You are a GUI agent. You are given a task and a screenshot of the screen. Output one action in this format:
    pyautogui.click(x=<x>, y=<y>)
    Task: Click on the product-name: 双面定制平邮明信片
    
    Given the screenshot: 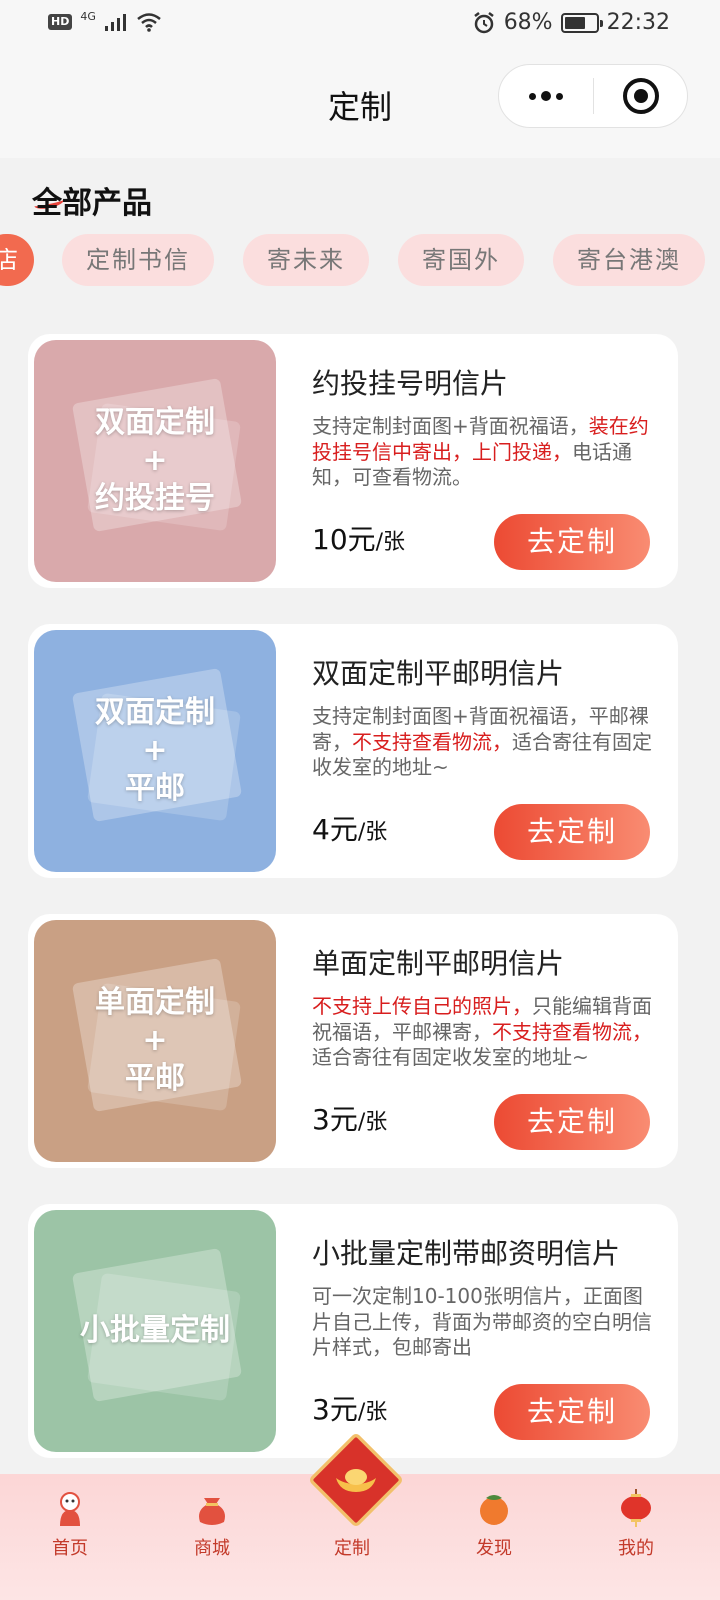 What is the action you would take?
    pyautogui.click(x=438, y=673)
    